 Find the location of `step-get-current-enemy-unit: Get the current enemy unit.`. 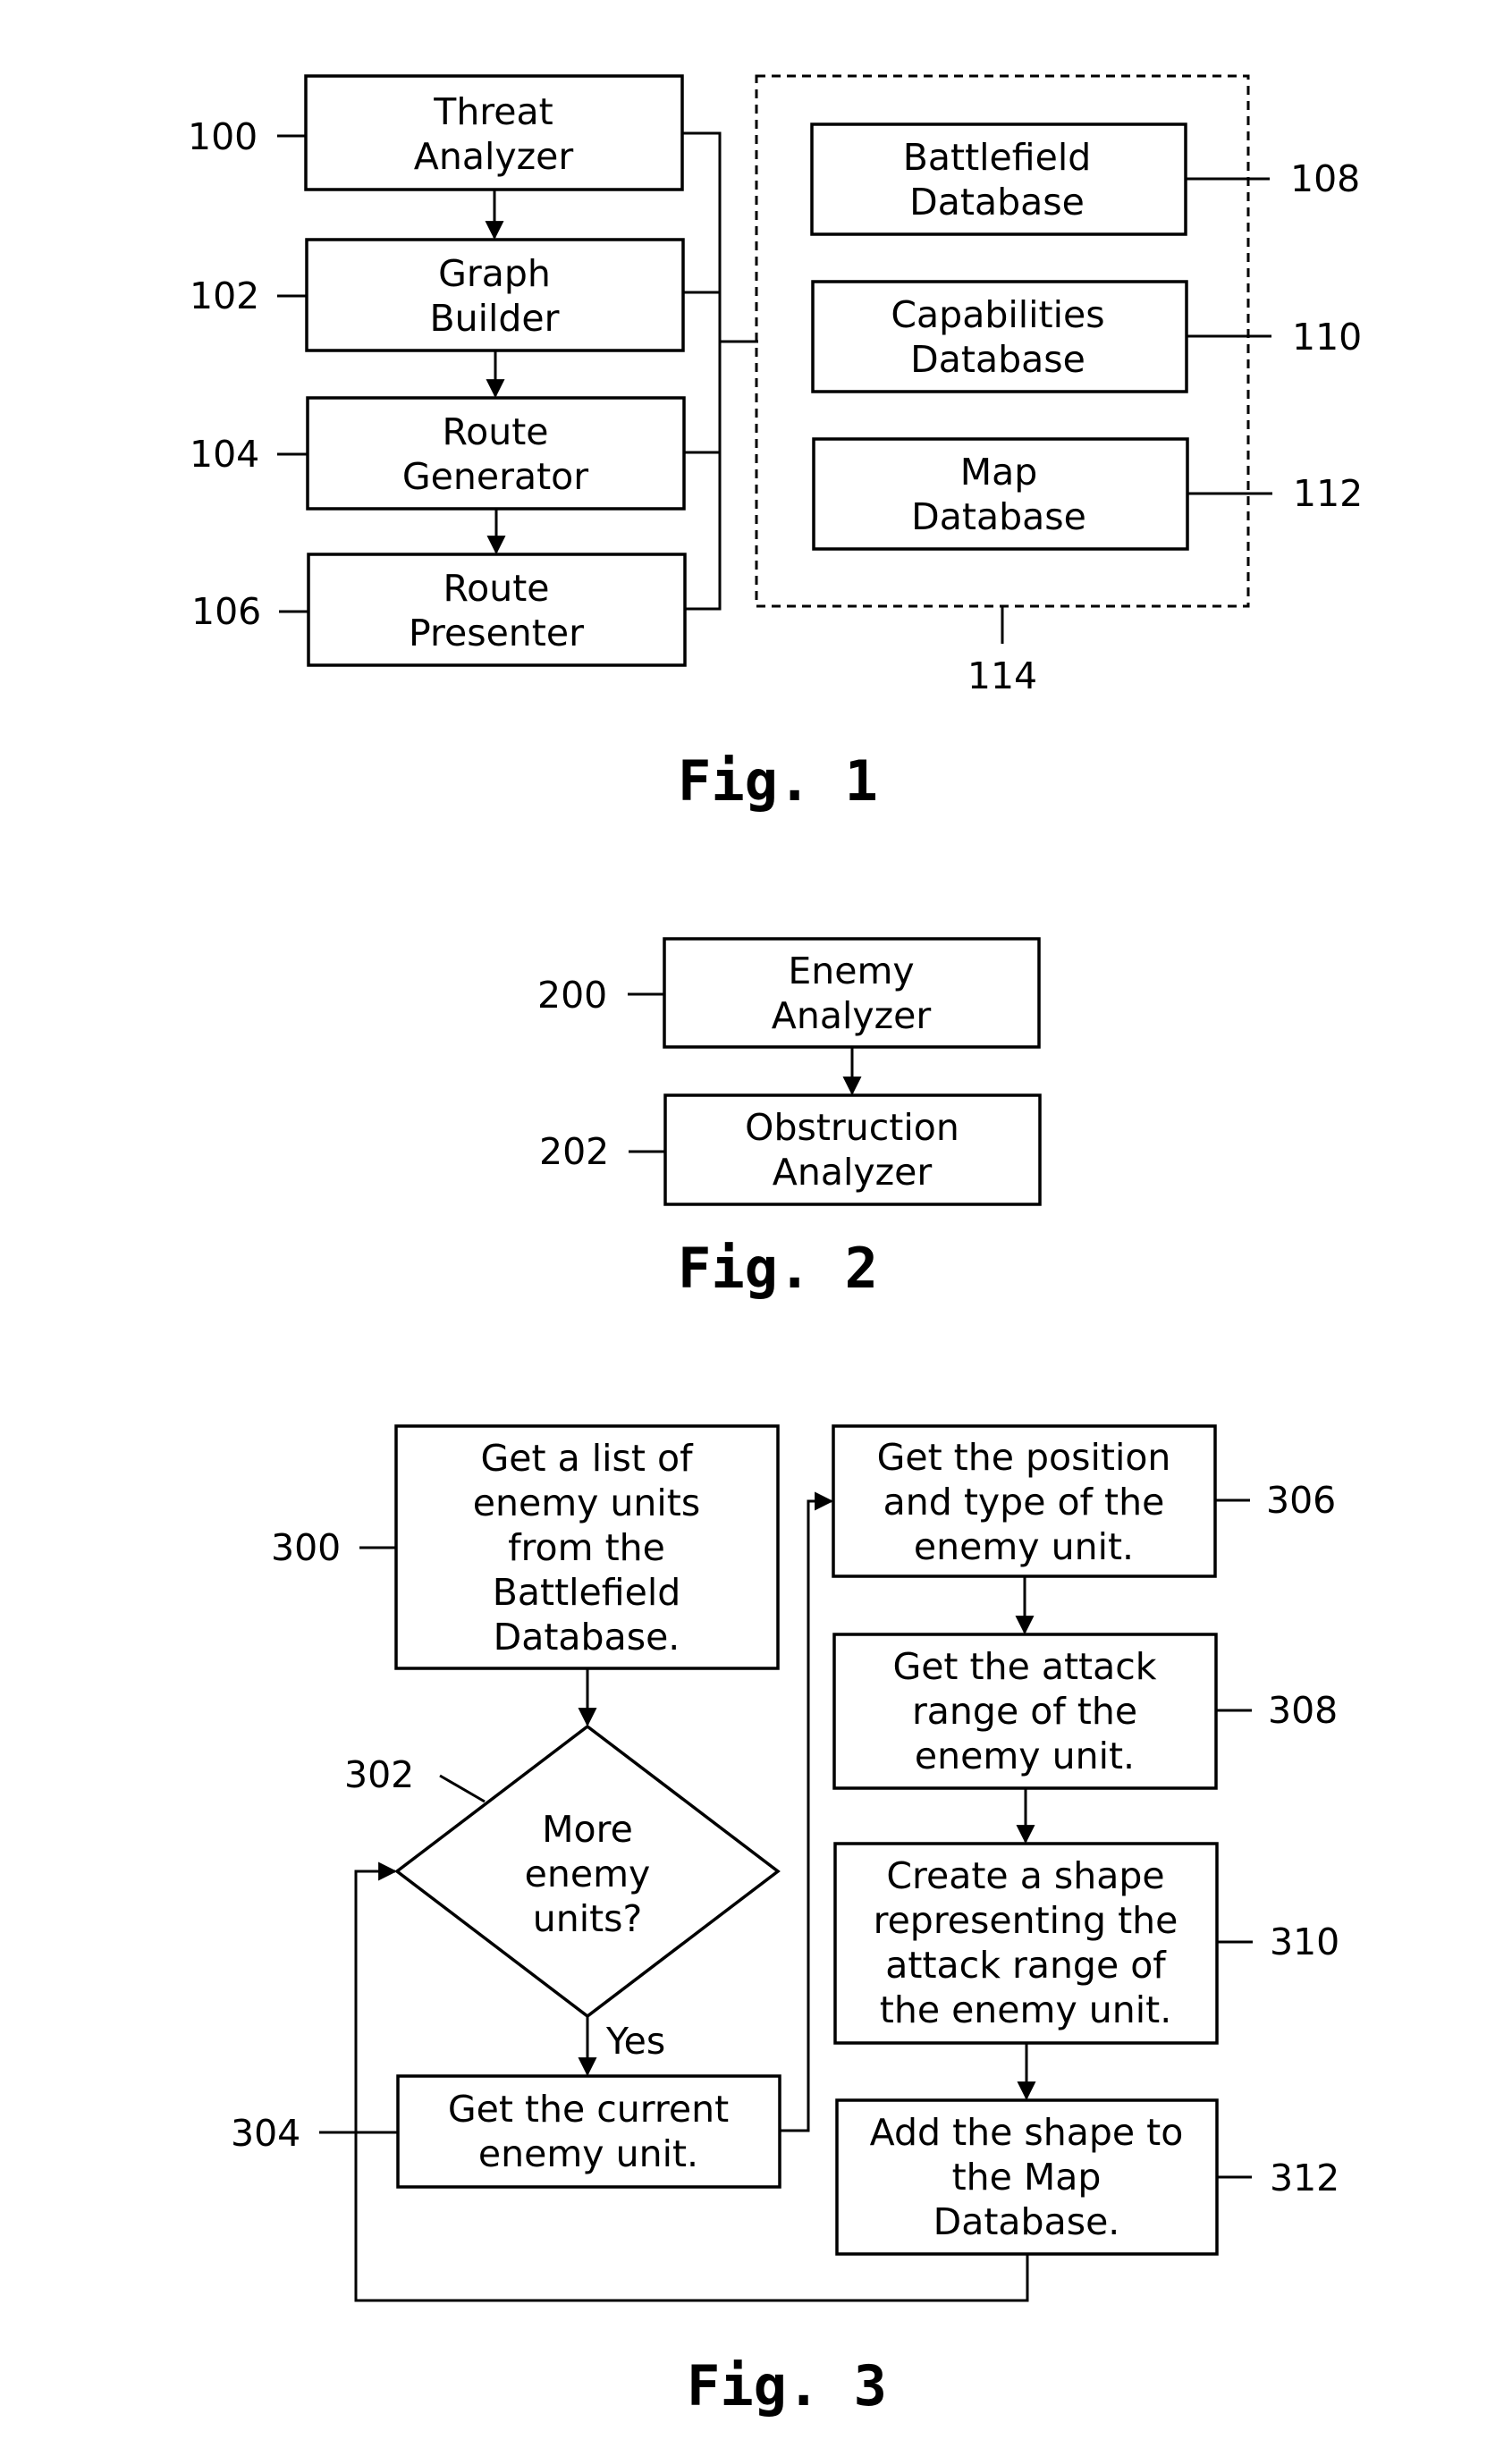

step-get-current-enemy-unit: Get the current enemy unit. is located at coordinates (588, 2131).